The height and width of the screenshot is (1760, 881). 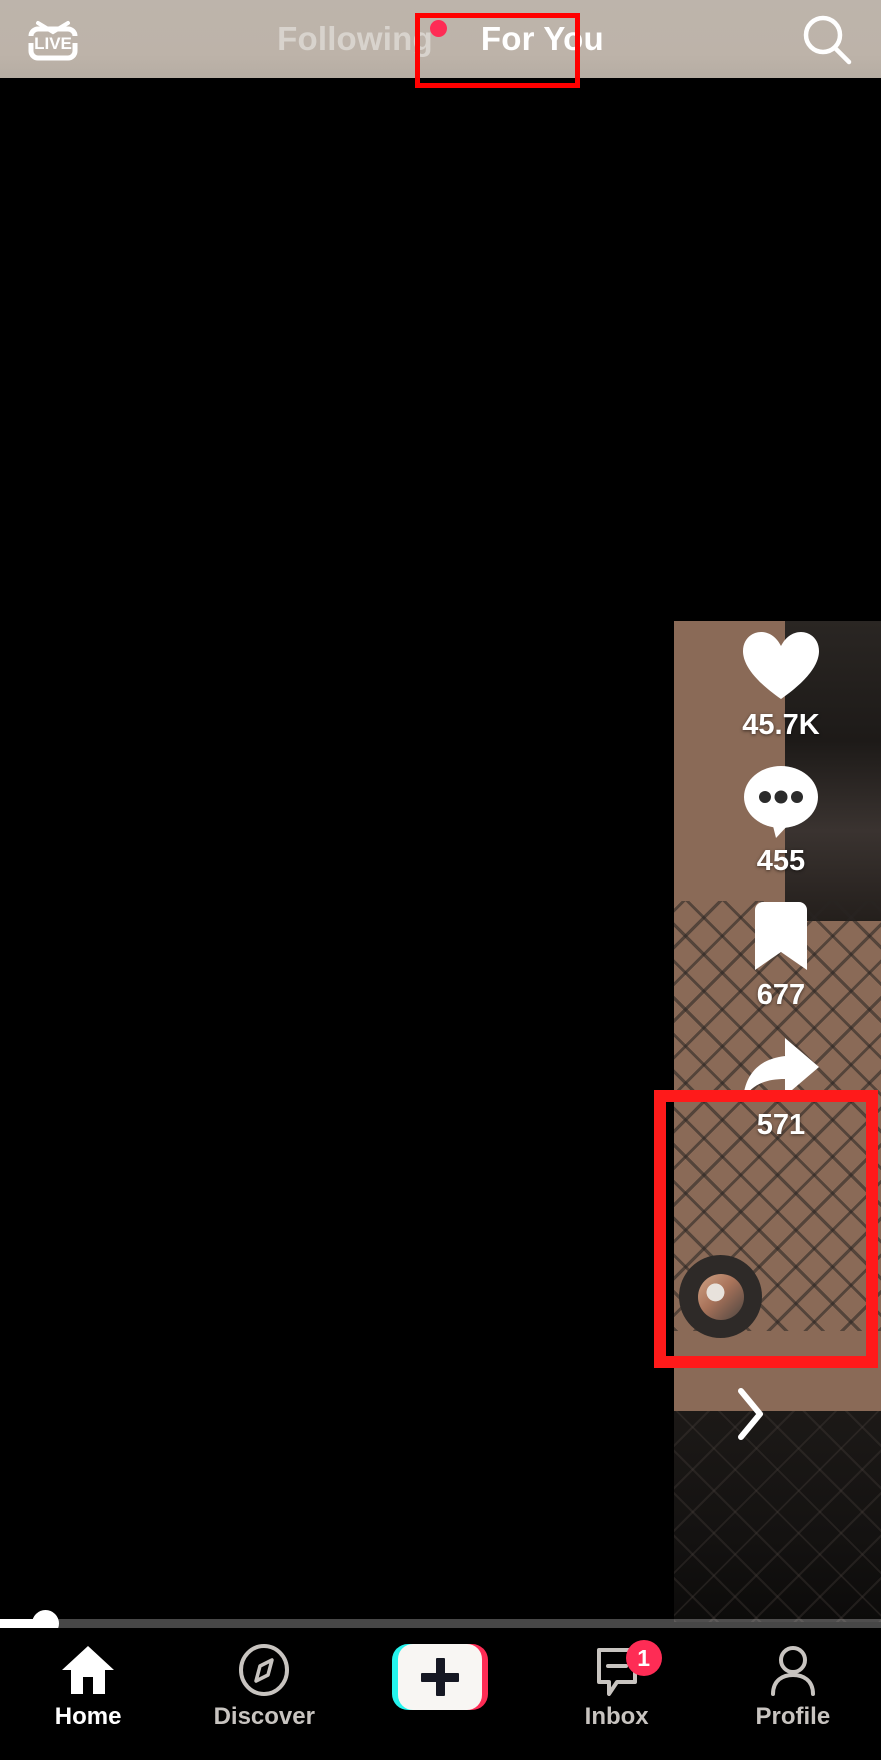 I want to click on bookmark-icon, so click(x=781, y=937).